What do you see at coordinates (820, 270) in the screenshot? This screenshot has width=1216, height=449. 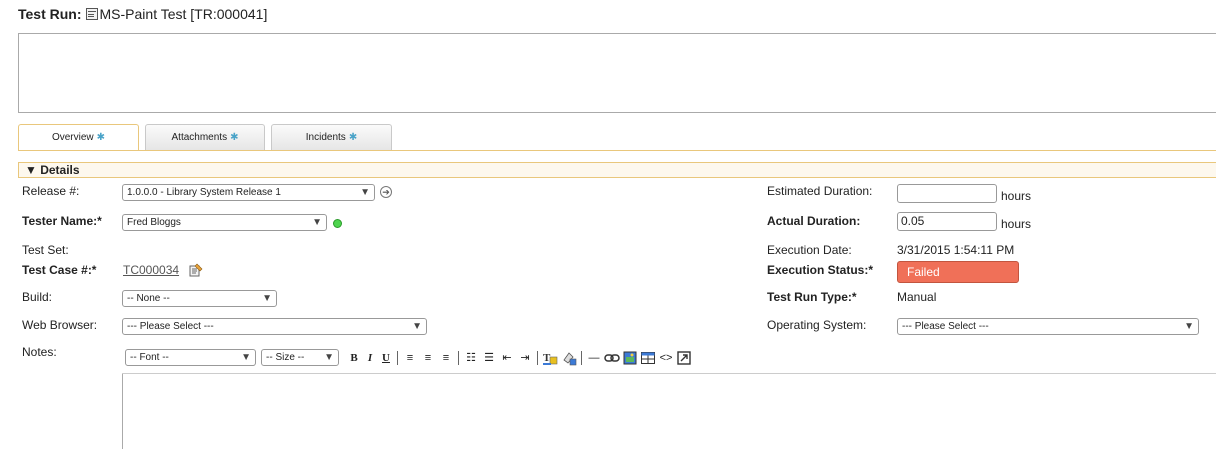 I see `execution-status-label: Execution Status:*` at bounding box center [820, 270].